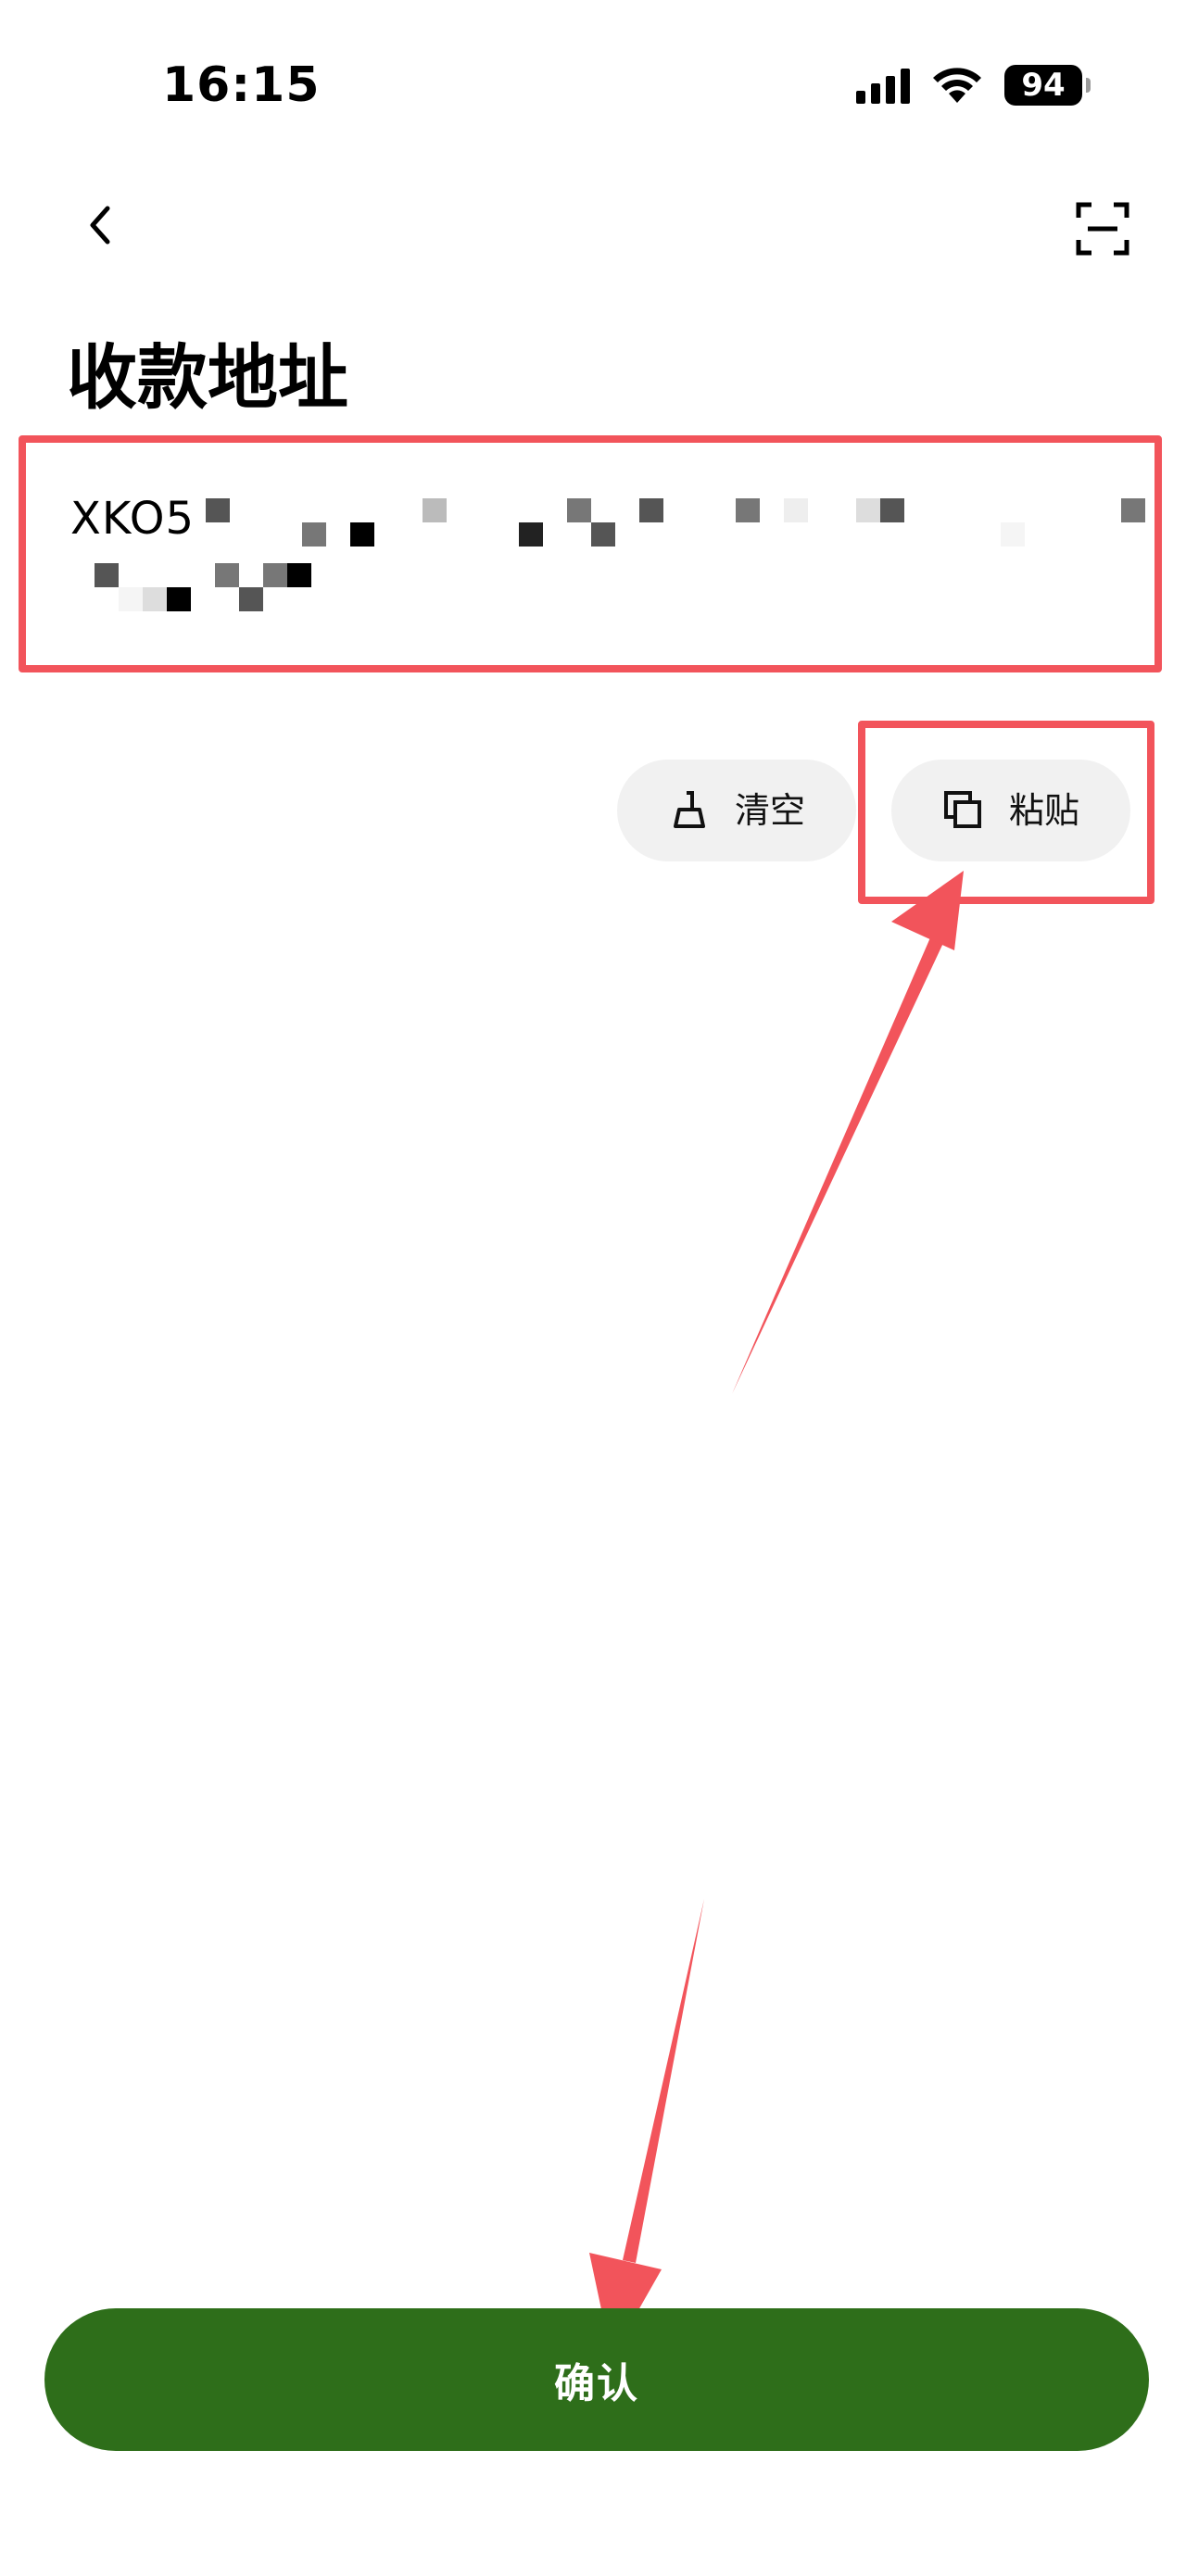 The height and width of the screenshot is (2576, 1186). I want to click on status-bar: 16:15 94, so click(593, 69).